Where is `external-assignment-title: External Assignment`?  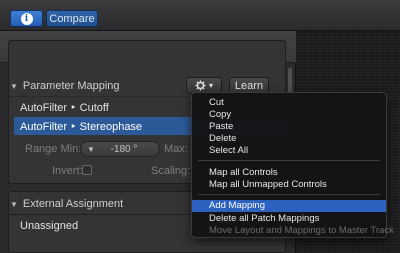
external-assignment-title: External Assignment is located at coordinates (73, 204).